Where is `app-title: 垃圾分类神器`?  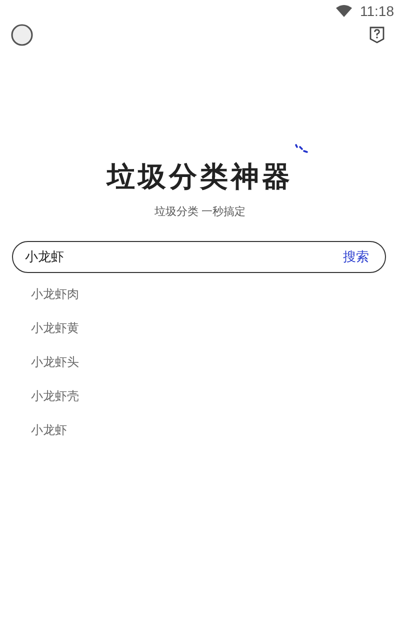
app-title: 垃圾分类神器 is located at coordinates (200, 176).